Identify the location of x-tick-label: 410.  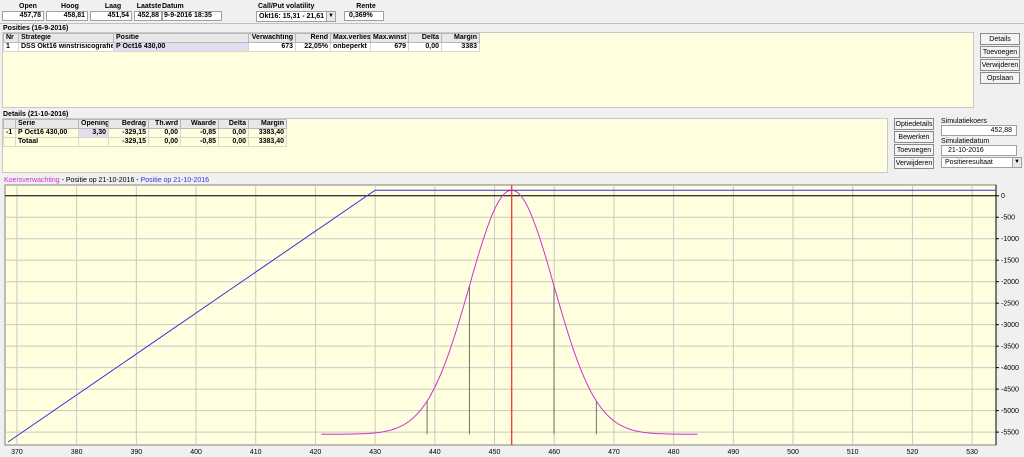
(256, 452).